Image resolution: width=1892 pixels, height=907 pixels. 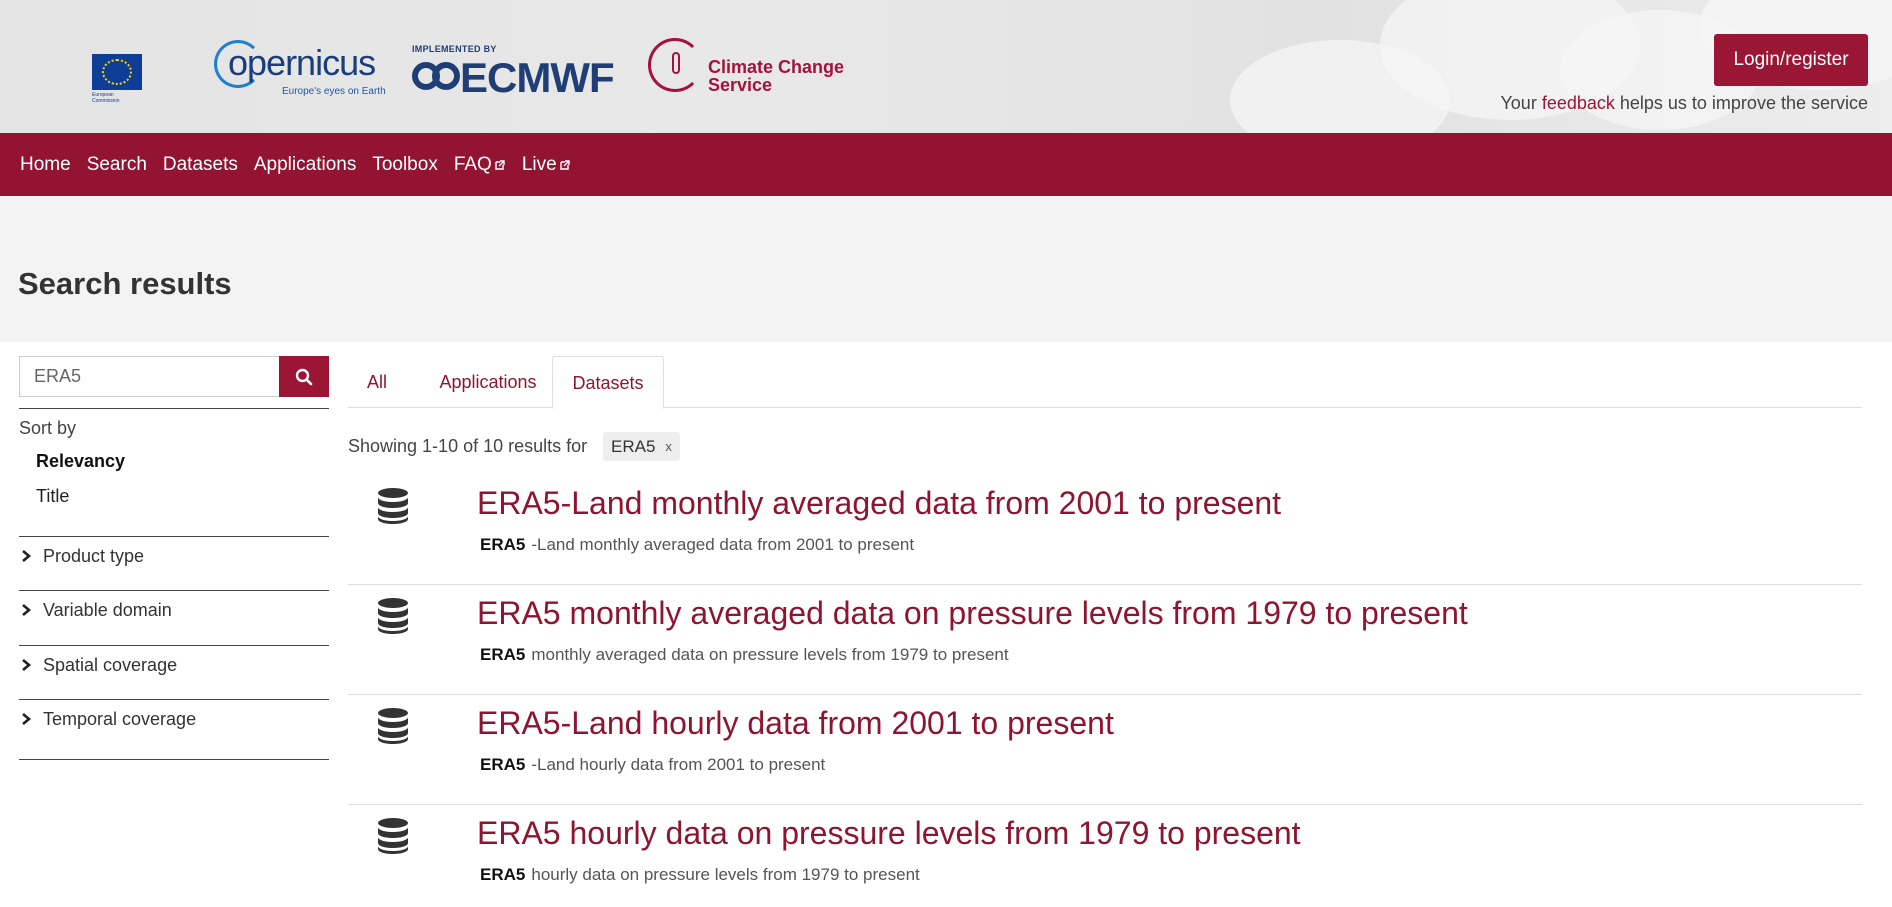 I want to click on copernicus-wordmark: opernicus, so click(x=302, y=62).